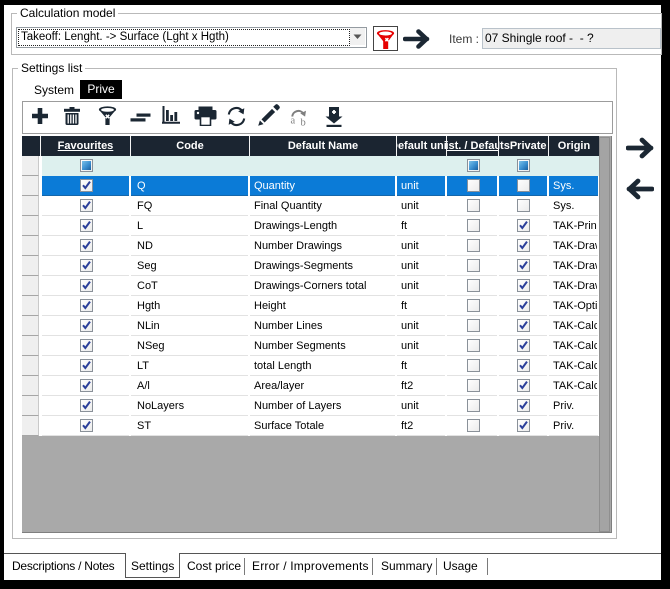 The image size is (670, 589). What do you see at coordinates (303, 122) in the screenshot?
I see `svg-text: b` at bounding box center [303, 122].